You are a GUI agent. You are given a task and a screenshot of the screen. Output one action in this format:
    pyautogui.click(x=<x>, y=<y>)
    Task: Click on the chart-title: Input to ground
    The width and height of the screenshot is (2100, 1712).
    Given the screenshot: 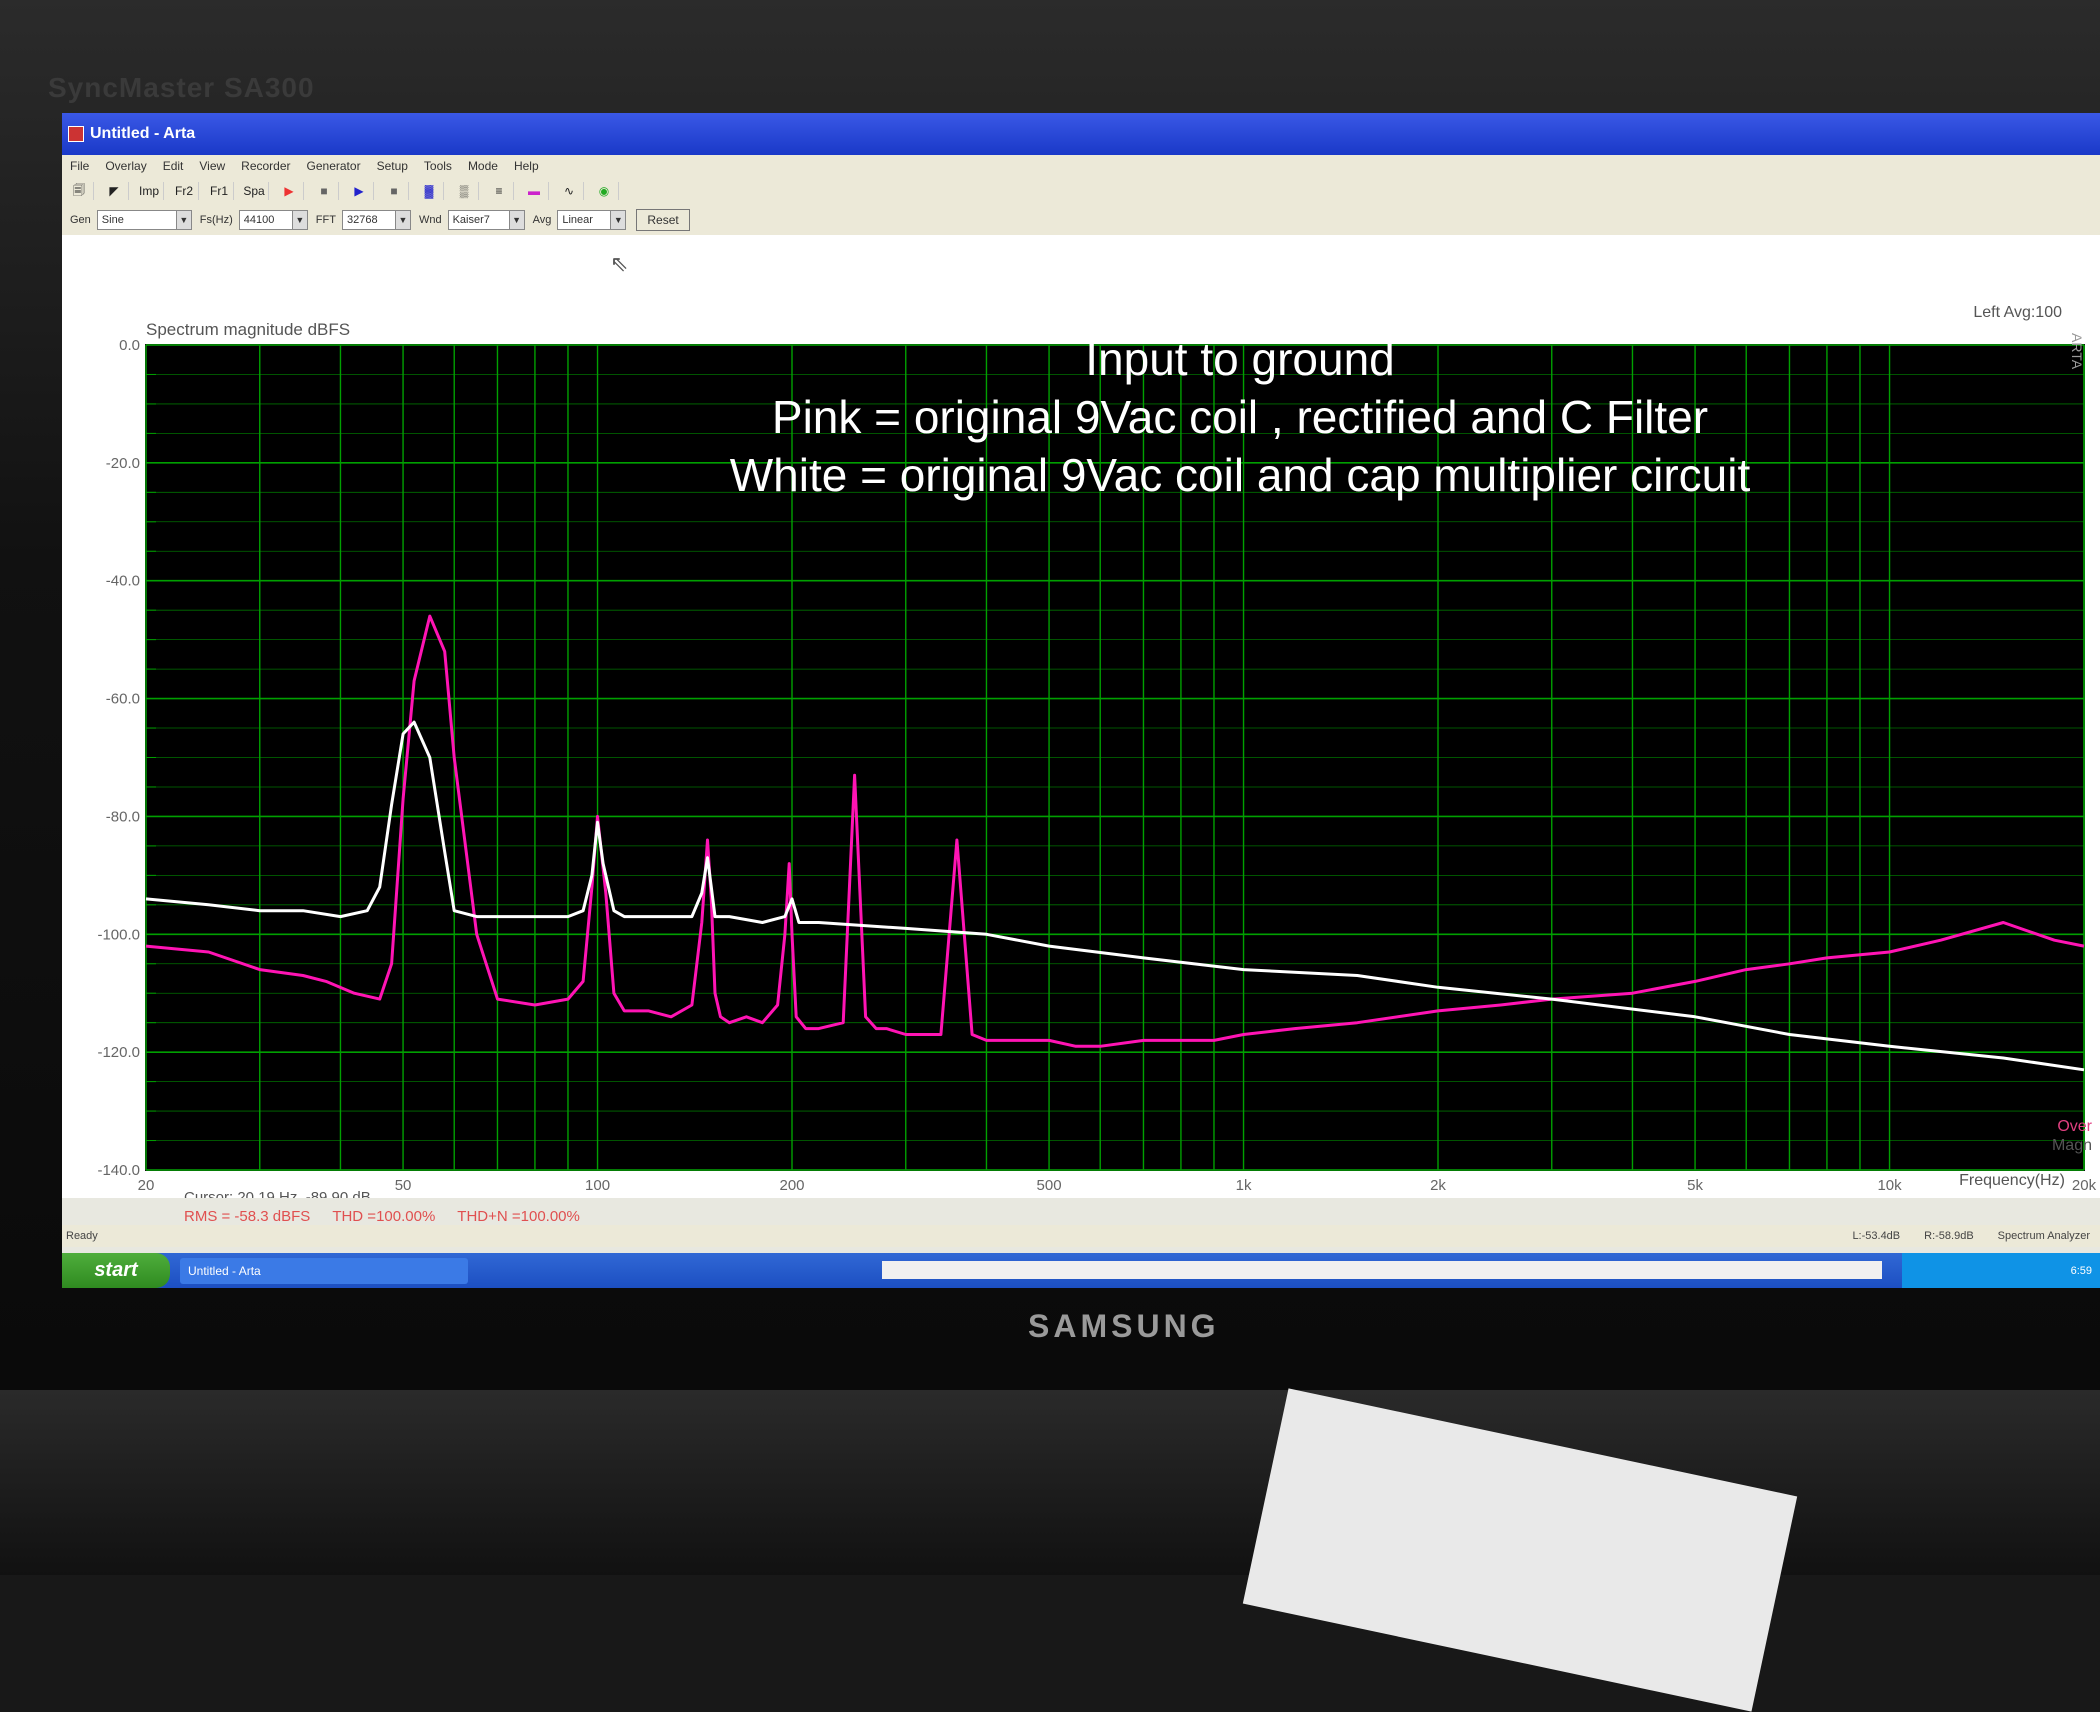 What is the action you would take?
    pyautogui.click(x=1239, y=359)
    